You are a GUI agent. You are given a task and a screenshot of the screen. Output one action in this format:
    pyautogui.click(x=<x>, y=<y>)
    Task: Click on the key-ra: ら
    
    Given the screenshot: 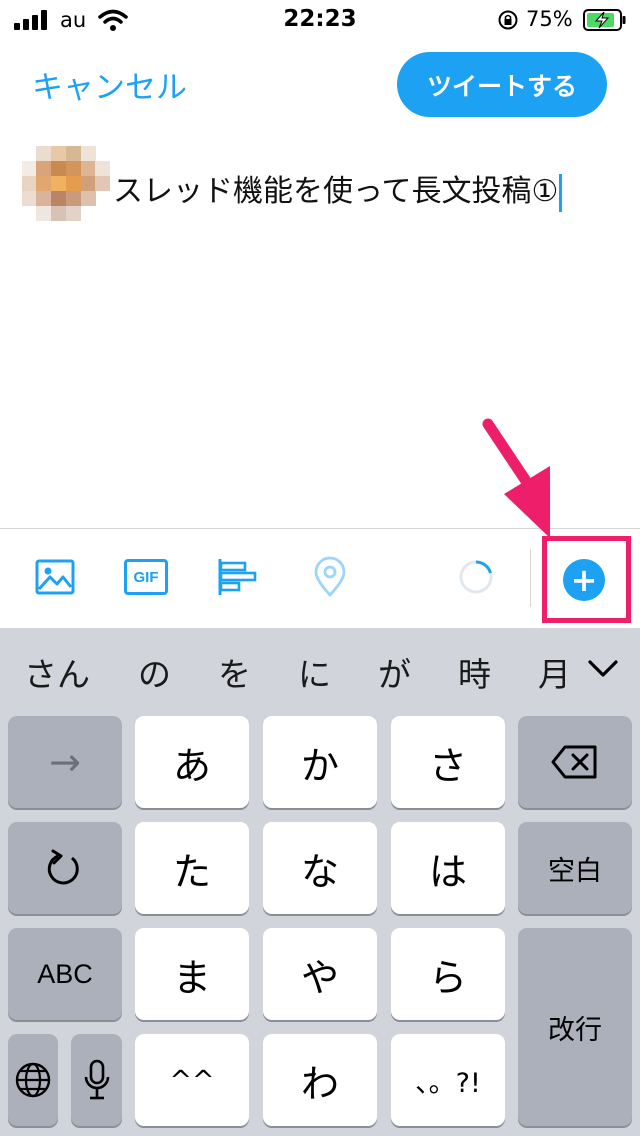 What is the action you would take?
    pyautogui.click(x=448, y=974)
    